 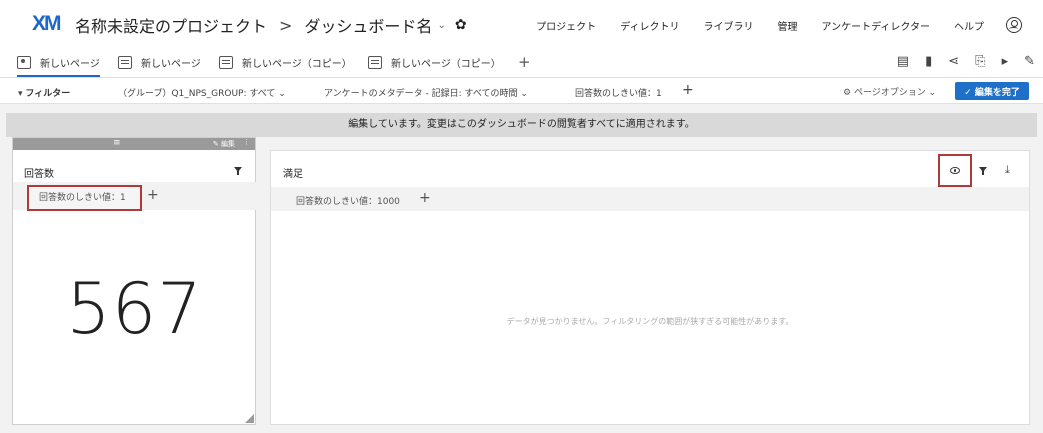 I want to click on toolbar-icons: ▤ ▮ ⋖ ⎘ ▸ ✎, so click(x=958, y=61).